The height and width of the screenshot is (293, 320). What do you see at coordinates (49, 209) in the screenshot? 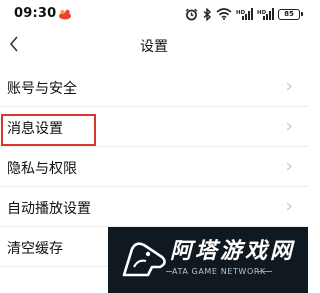
I see `settings-item-label: 自动播放设置` at bounding box center [49, 209].